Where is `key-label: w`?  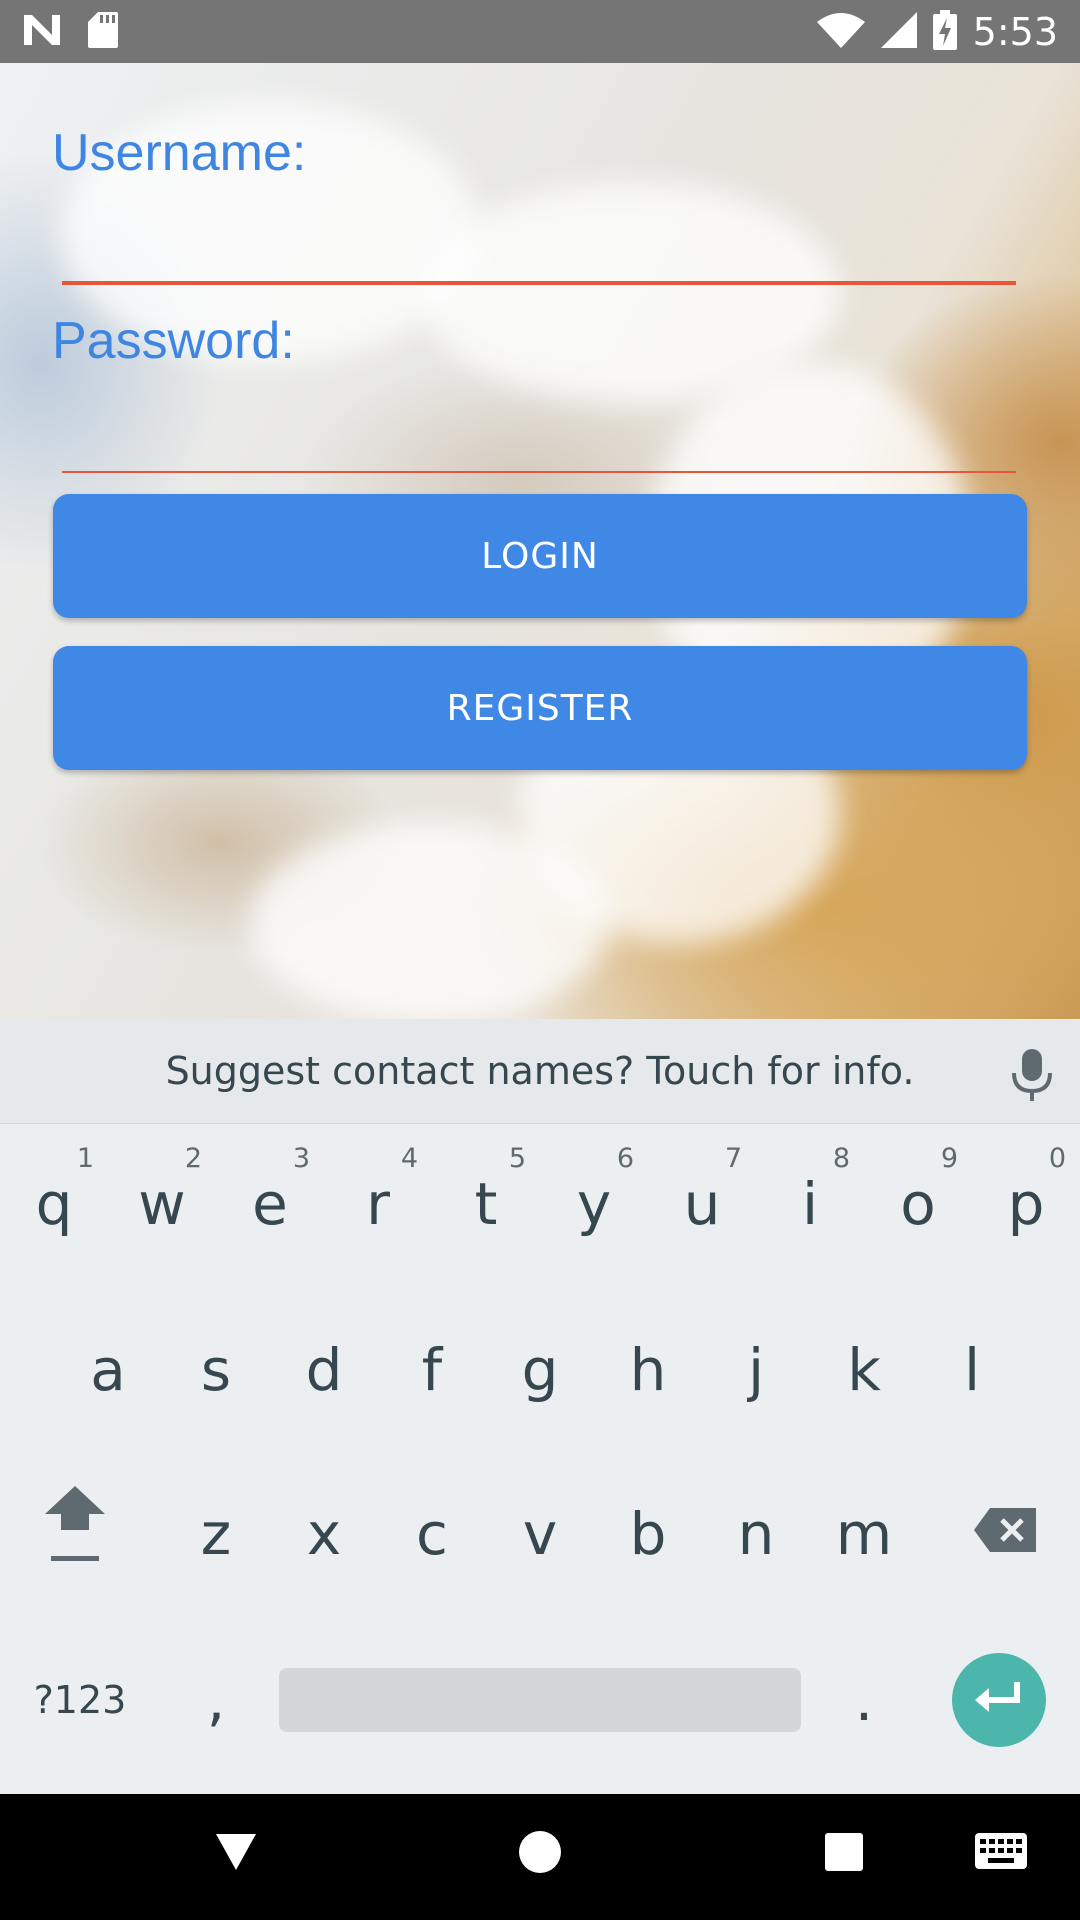
key-label: w is located at coordinates (162, 1204).